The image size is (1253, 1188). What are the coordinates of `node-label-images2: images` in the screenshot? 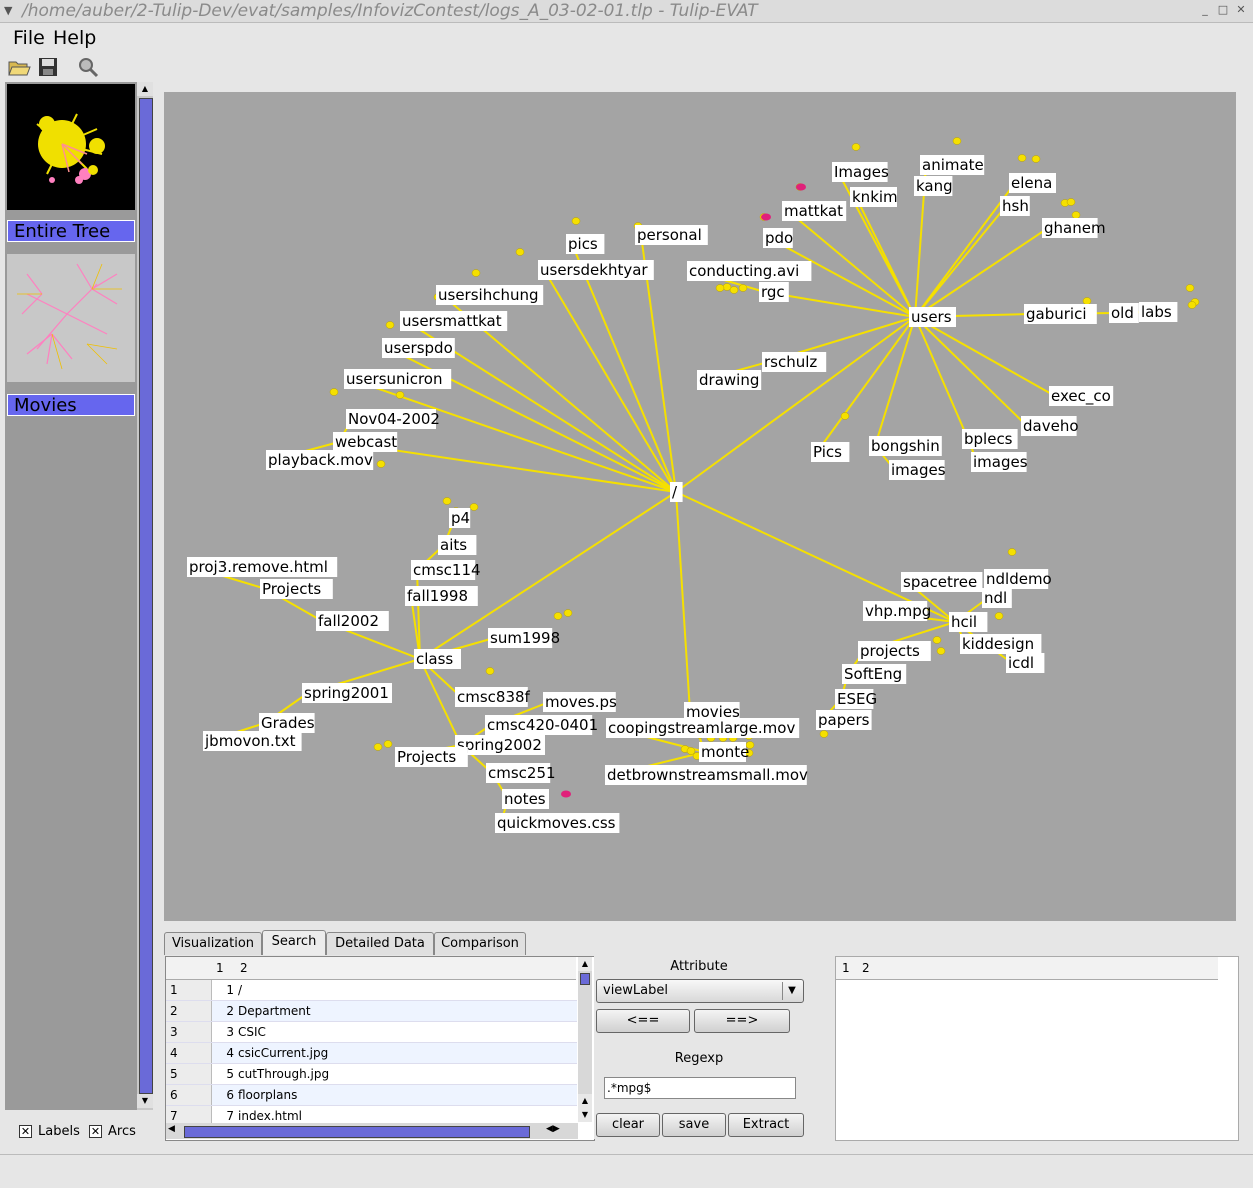 It's located at (918, 470).